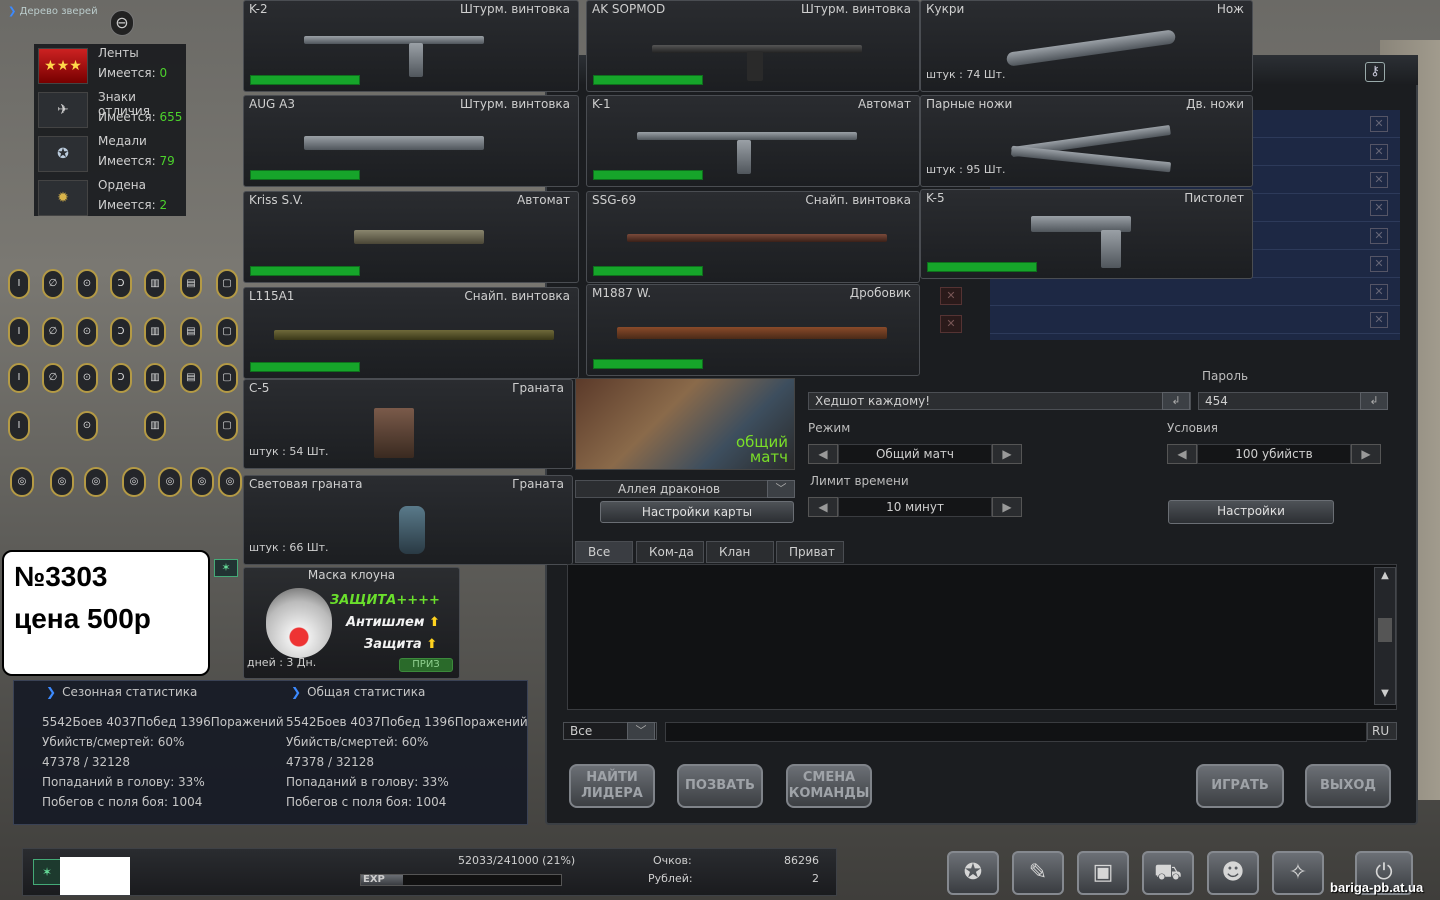  What do you see at coordinates (999, 401) in the screenshot?
I see `room-title-field: Хедшот каждому!` at bounding box center [999, 401].